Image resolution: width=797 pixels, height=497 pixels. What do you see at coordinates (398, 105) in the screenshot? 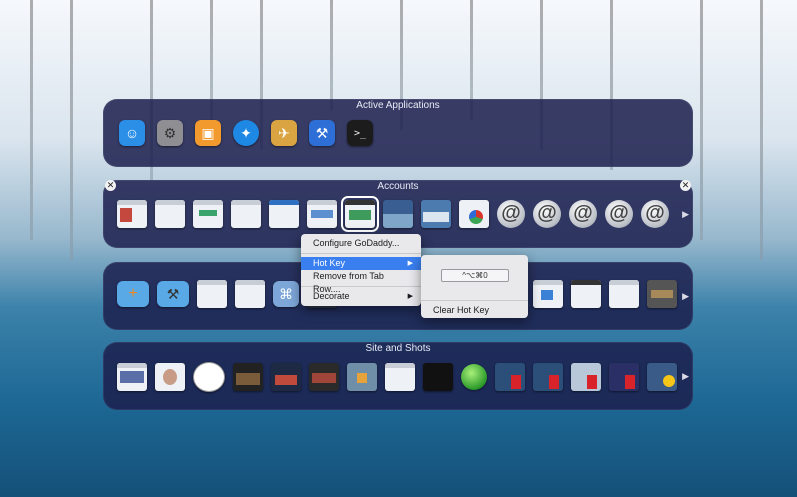
I see `panel-title: Active Applications` at bounding box center [398, 105].